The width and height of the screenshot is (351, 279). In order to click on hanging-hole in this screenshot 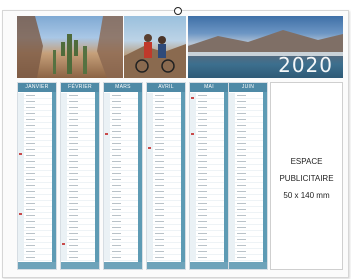, I will do `click(178, 11)`.